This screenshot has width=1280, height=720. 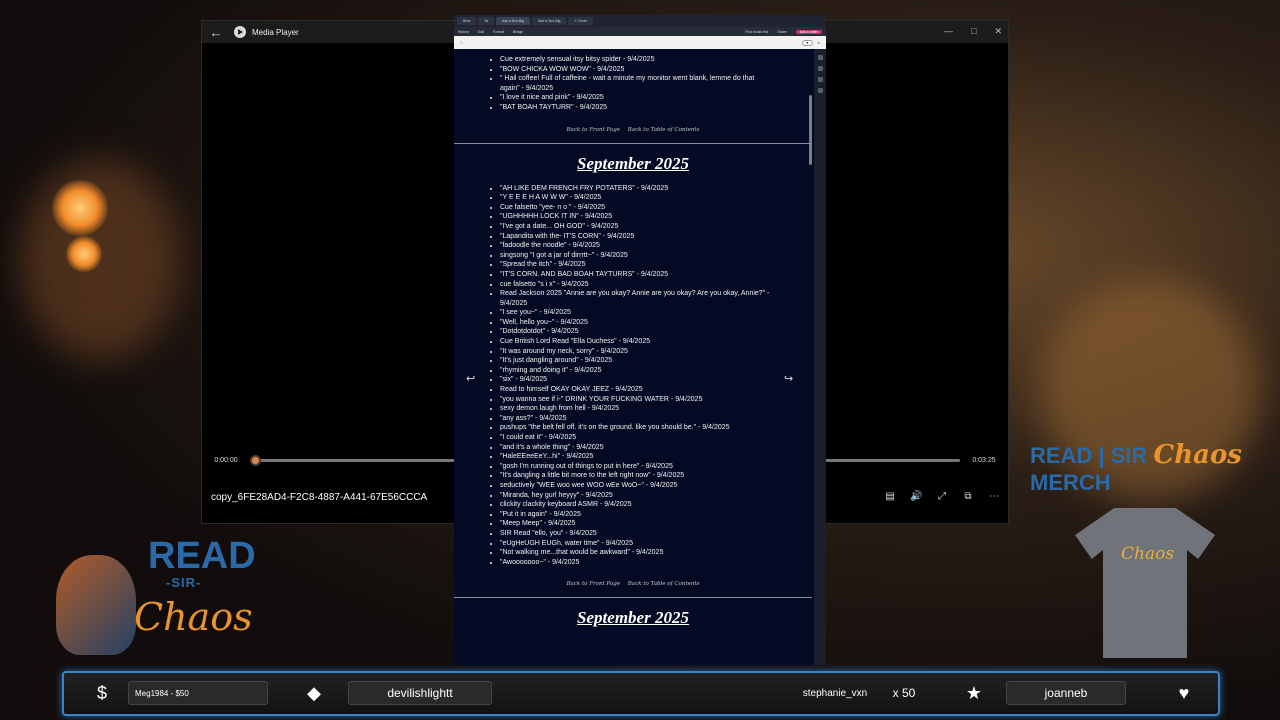 What do you see at coordinates (635, 457) in the screenshot?
I see `list-item: "HaleEEeeEeY...hi" - 9/4/2025` at bounding box center [635, 457].